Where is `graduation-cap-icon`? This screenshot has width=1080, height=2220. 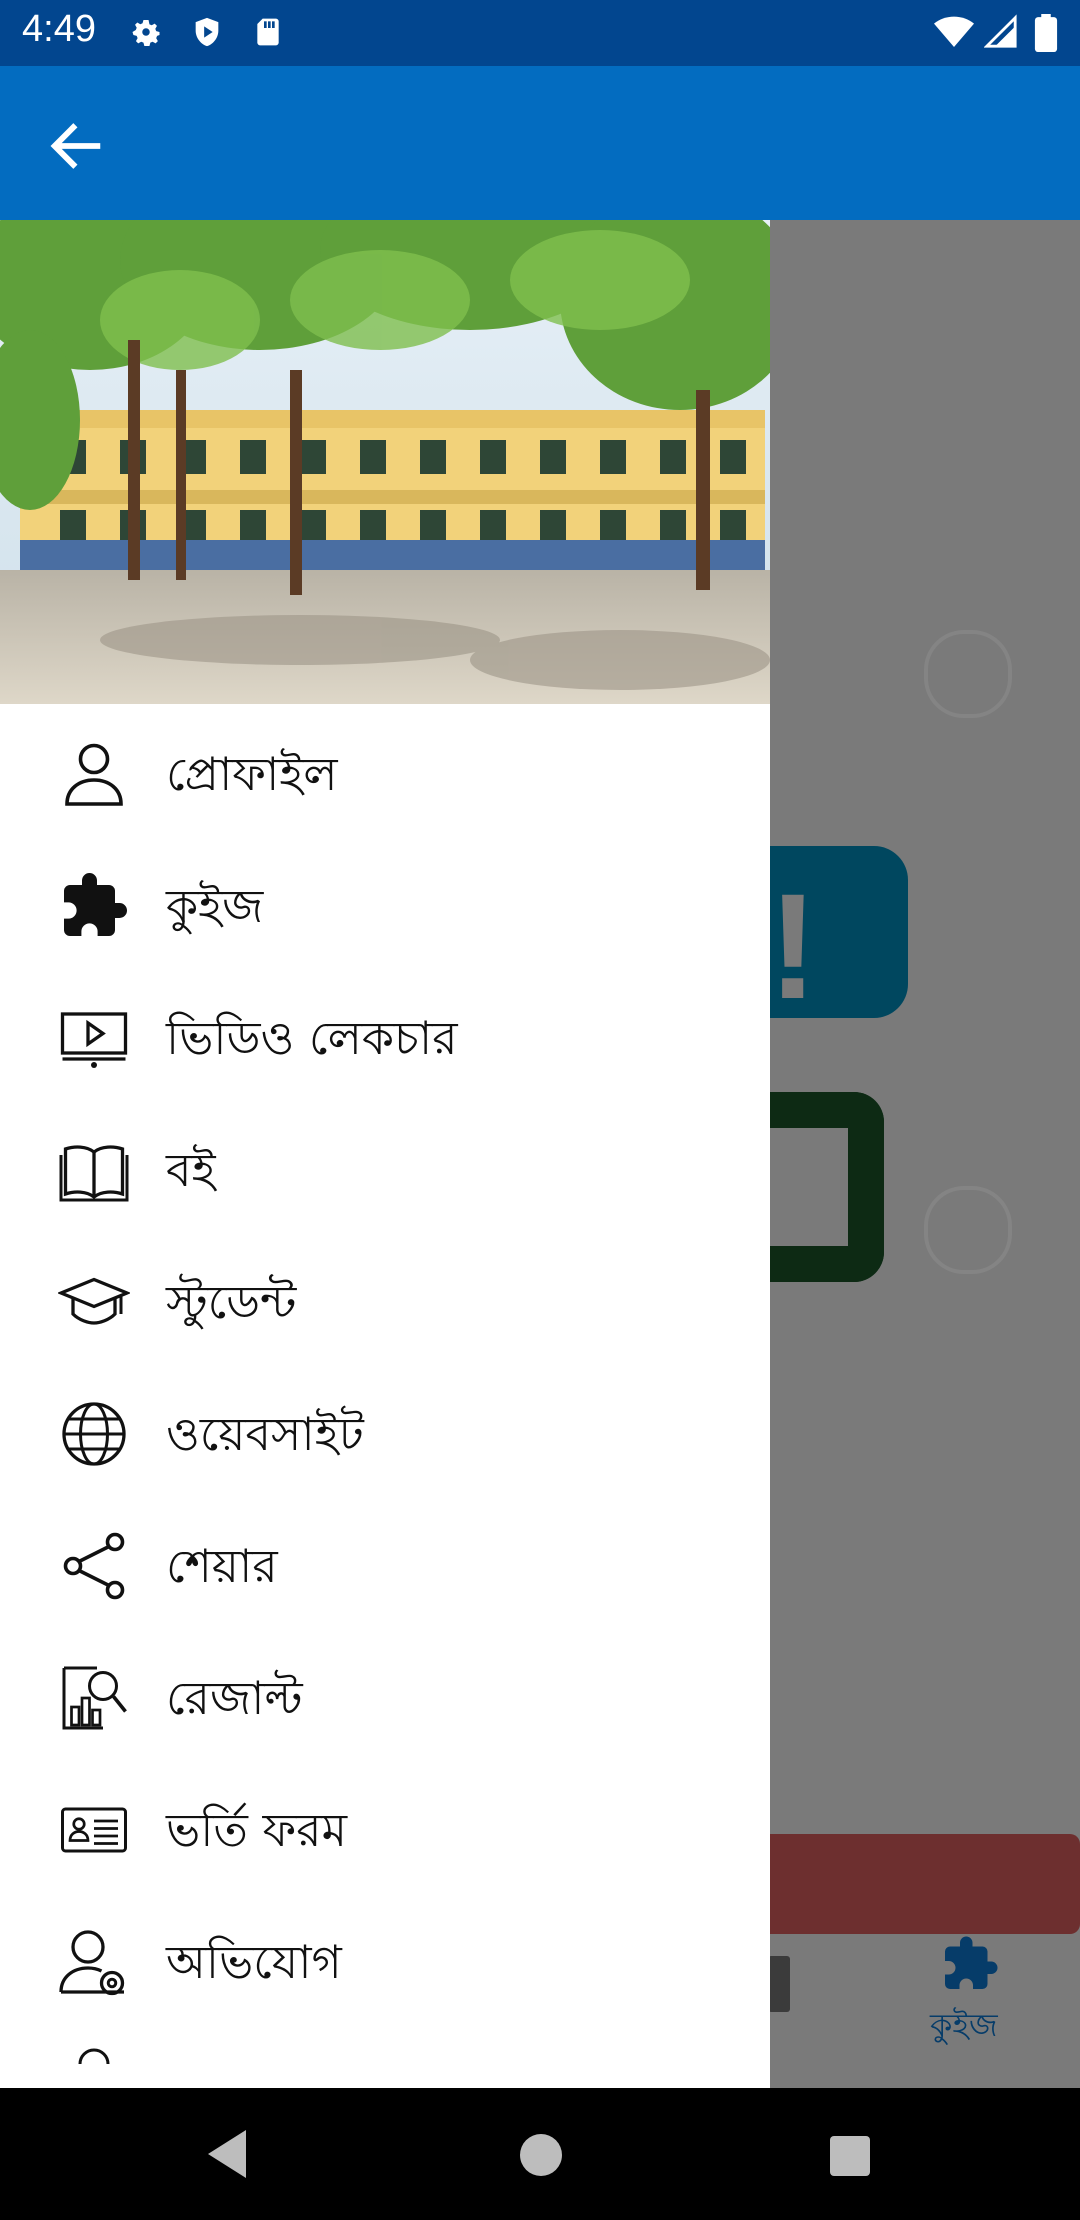
graduation-cap-icon is located at coordinates (94, 1301).